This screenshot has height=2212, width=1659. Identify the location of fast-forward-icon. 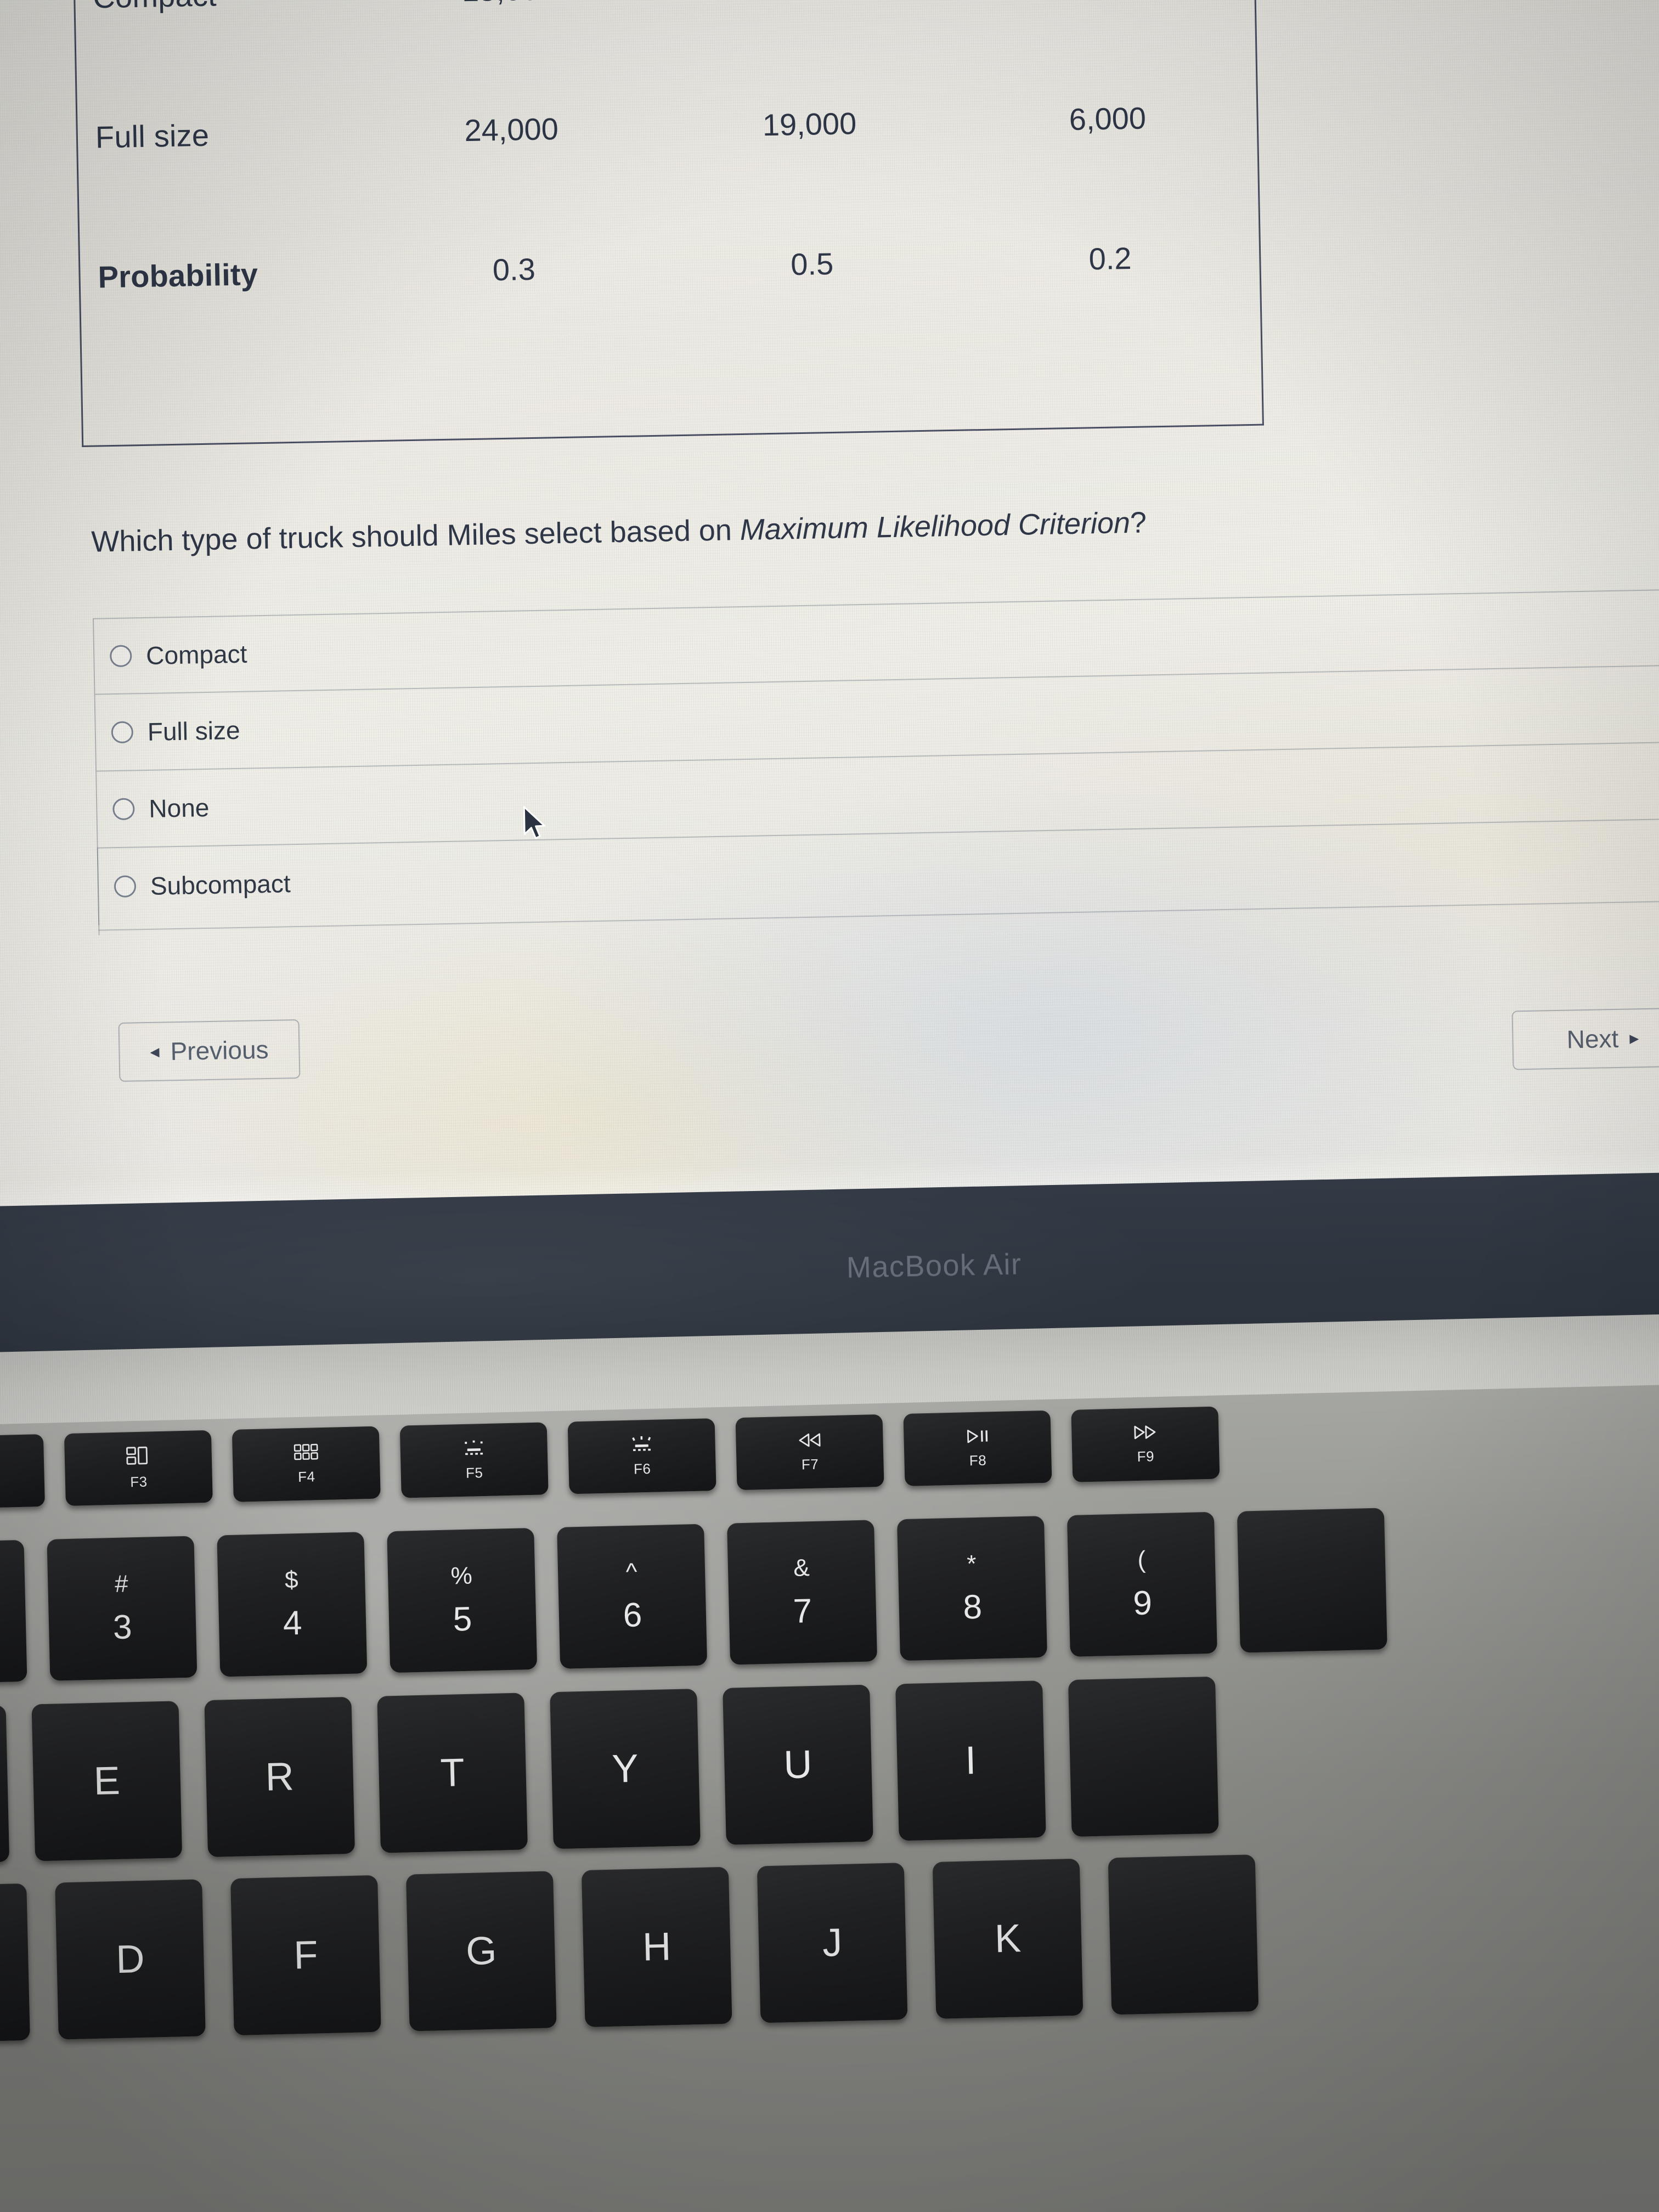
(1145, 1432).